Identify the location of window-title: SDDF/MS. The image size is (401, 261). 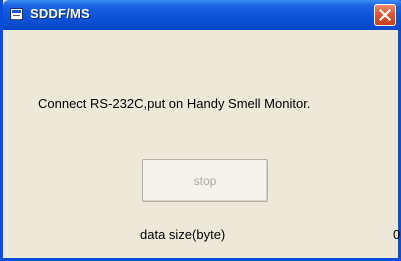
(60, 13).